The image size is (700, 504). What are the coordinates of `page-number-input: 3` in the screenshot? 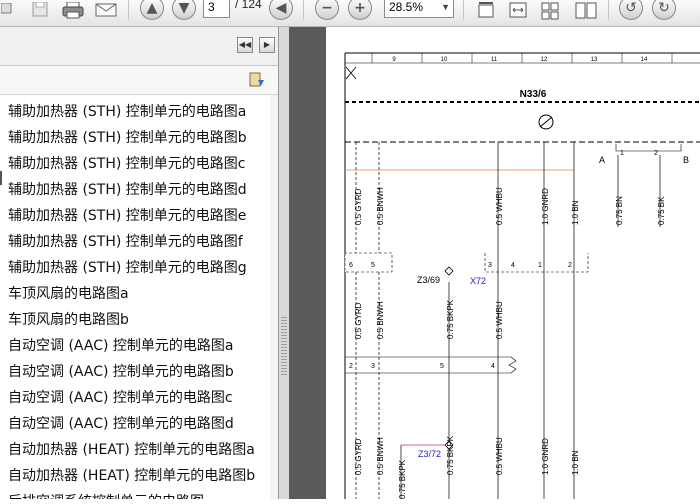 It's located at (216, 9).